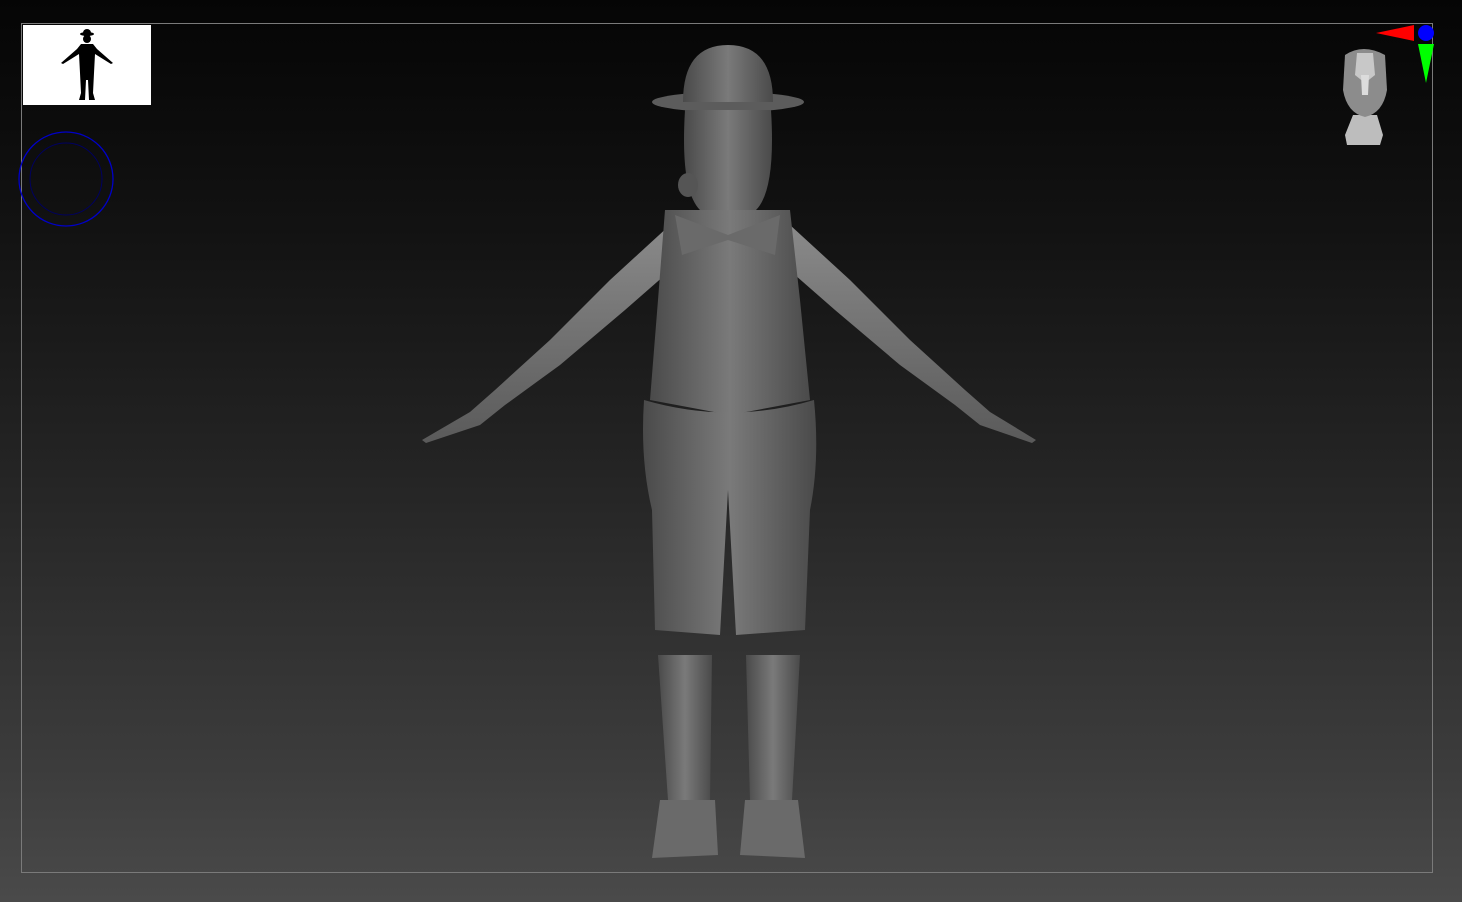  I want to click on axis-gizmo, so click(1405, 54).